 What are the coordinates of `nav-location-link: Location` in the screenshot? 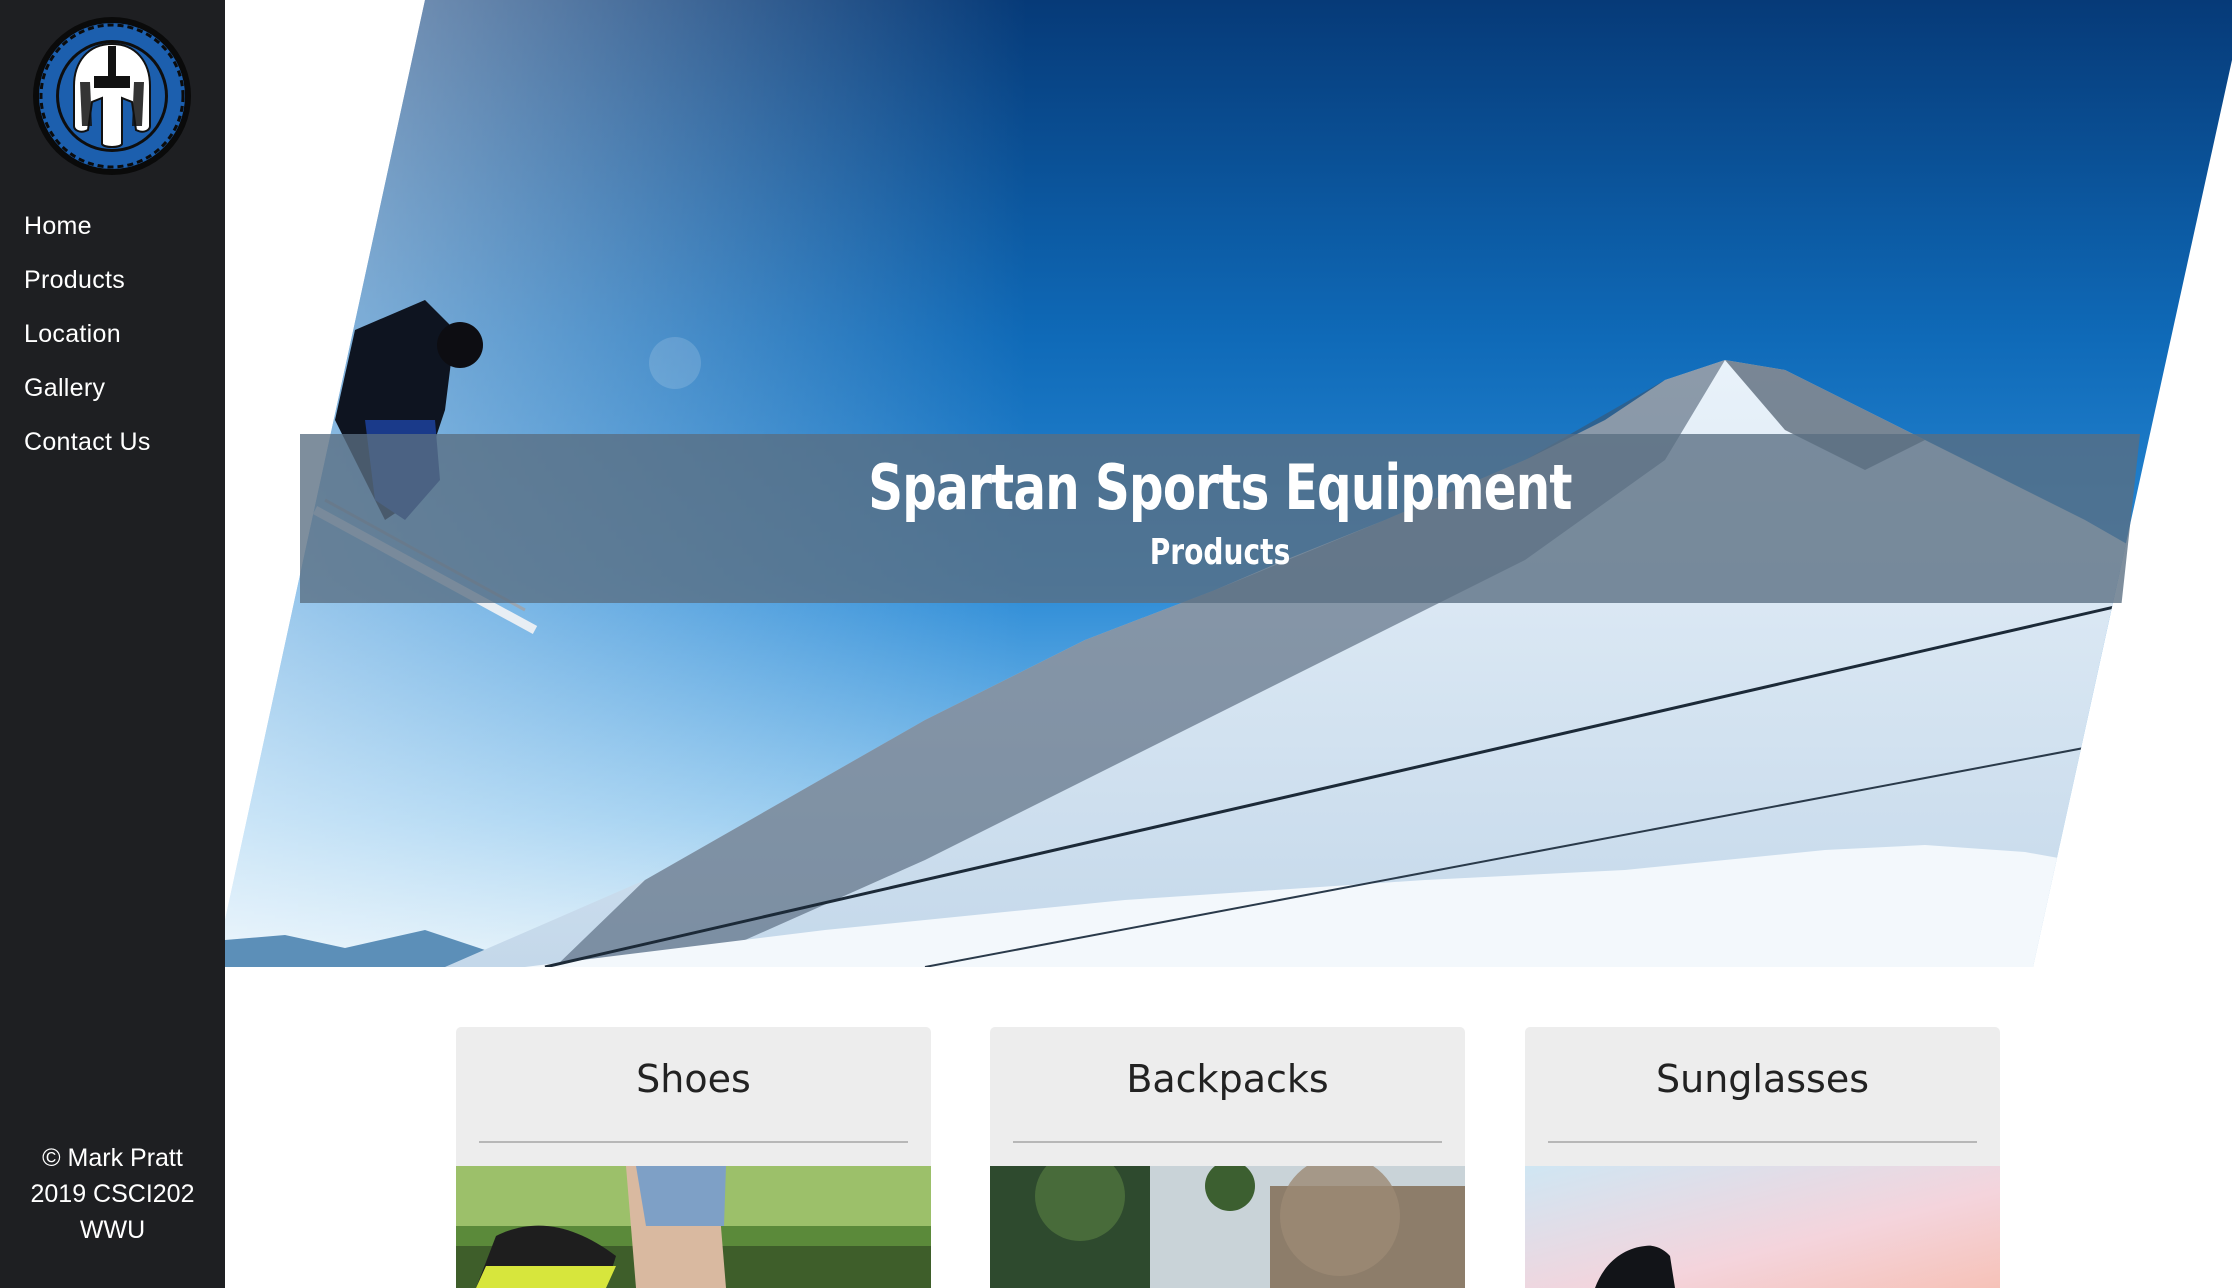 It's located at (87, 334).